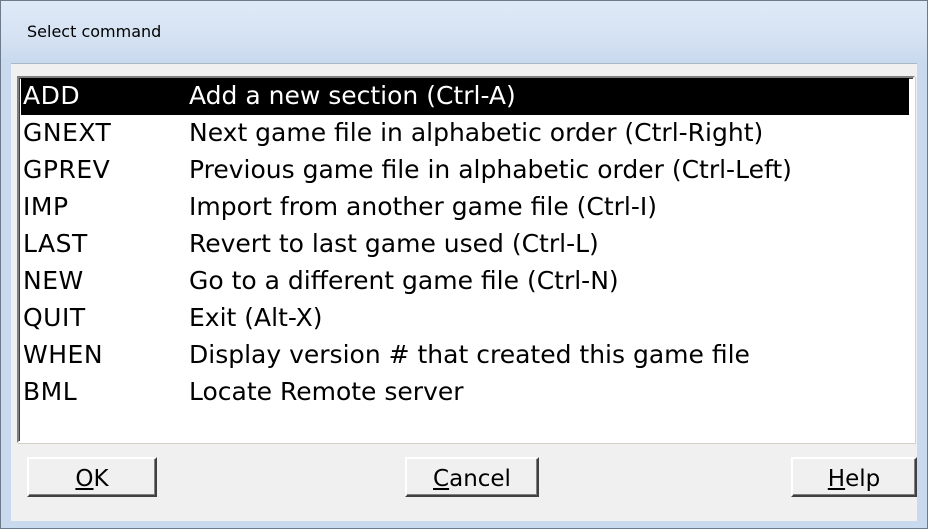 The image size is (928, 529). I want to click on command-name: IMP, so click(46, 206).